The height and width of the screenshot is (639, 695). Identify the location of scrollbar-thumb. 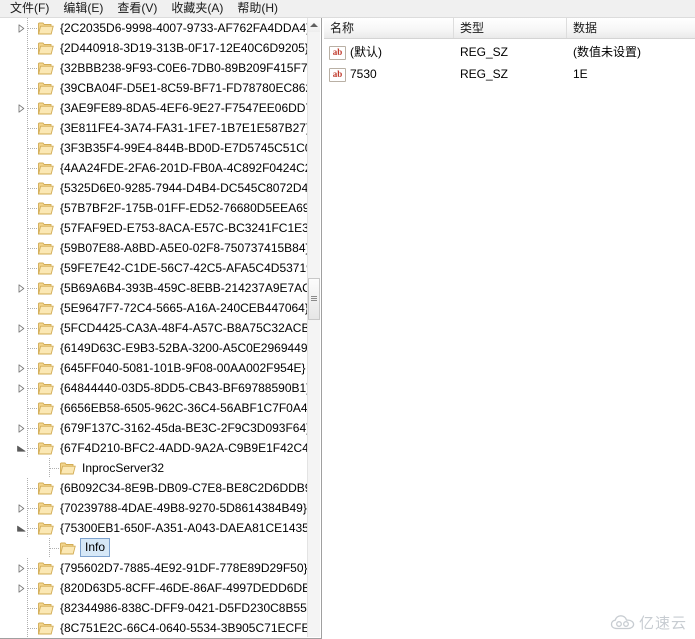
(314, 299).